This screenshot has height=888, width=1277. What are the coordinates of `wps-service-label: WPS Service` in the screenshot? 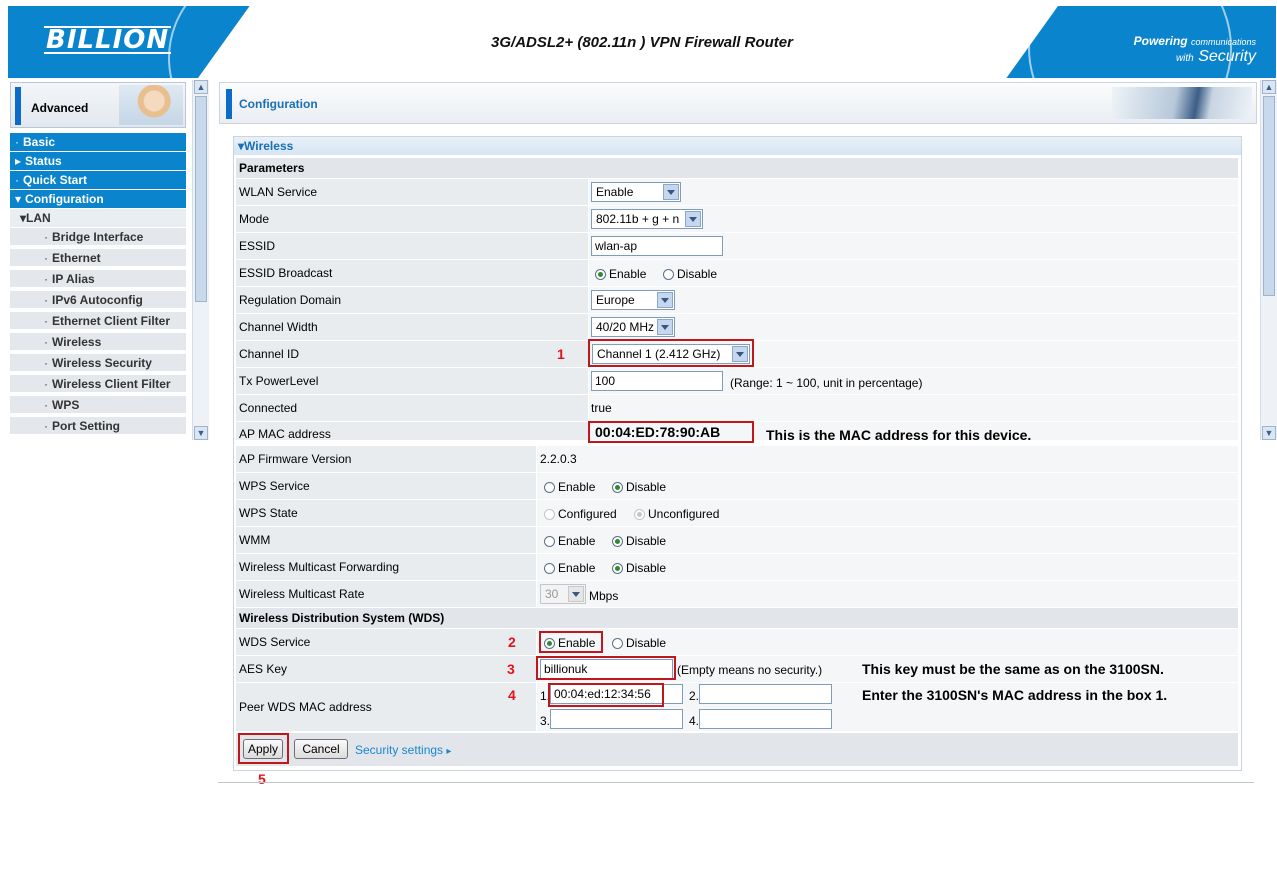 It's located at (386, 486).